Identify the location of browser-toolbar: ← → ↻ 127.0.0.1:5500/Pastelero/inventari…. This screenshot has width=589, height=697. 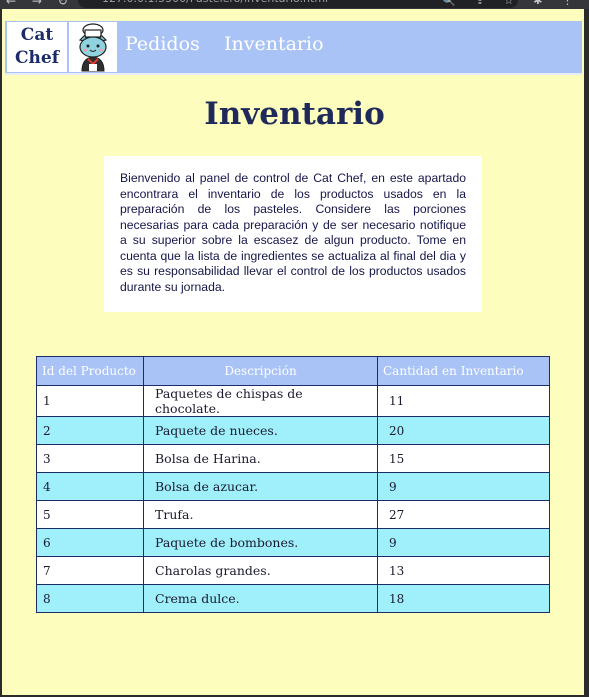
(294, 4).